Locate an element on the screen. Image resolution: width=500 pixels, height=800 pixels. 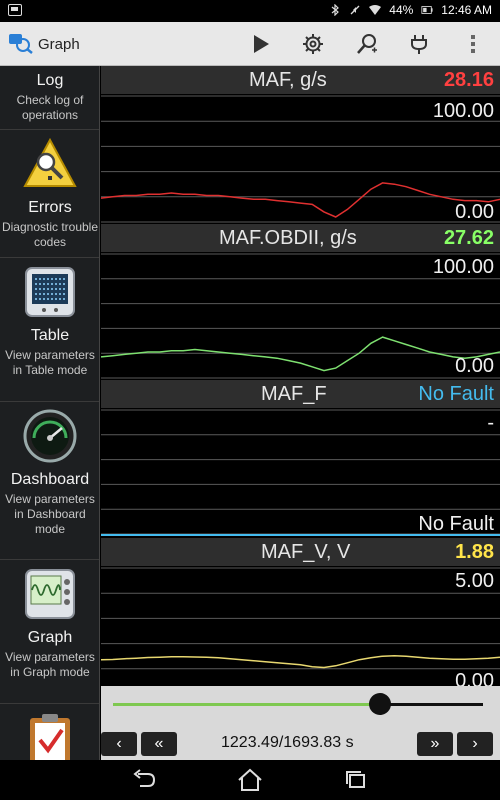
parameter-value: 28.16 is located at coordinates (468, 80).